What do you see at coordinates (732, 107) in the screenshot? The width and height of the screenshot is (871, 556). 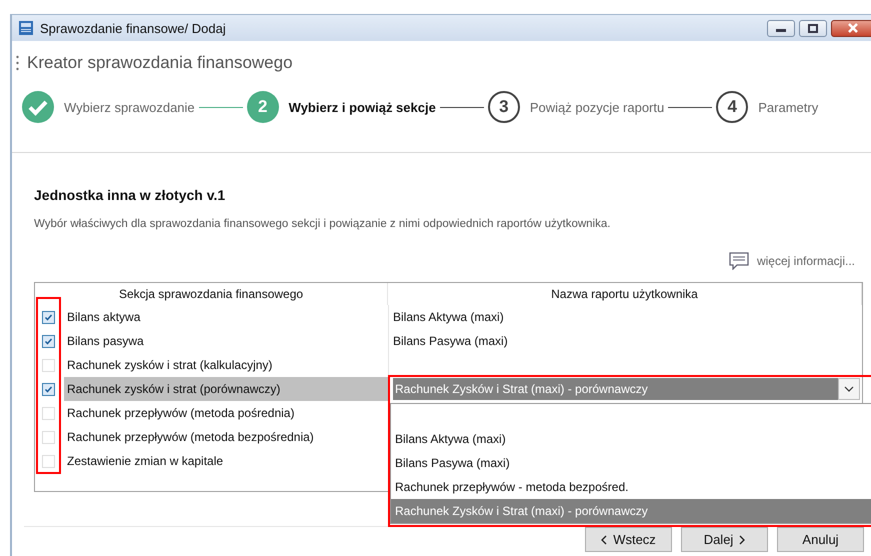 I see `step-number: 4` at bounding box center [732, 107].